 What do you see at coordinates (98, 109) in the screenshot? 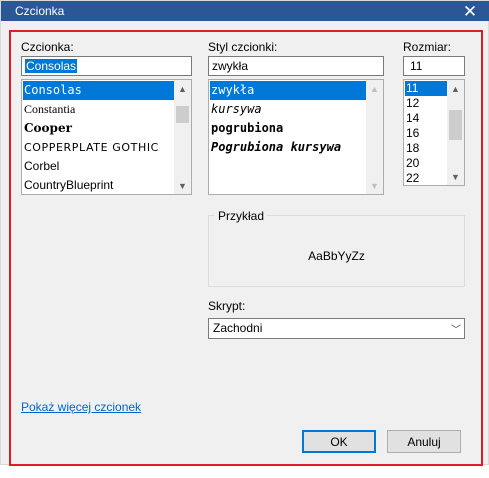
I see `list-item: Constantia` at bounding box center [98, 109].